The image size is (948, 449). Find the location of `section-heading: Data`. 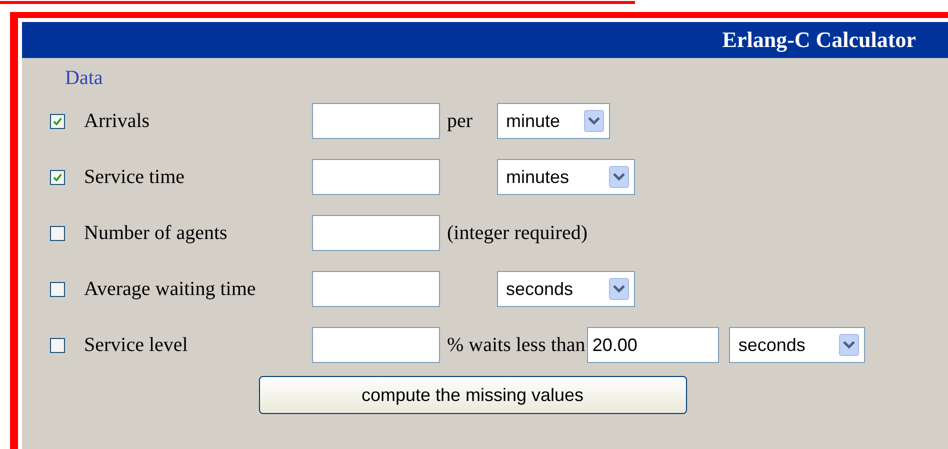

section-heading: Data is located at coordinates (84, 78).